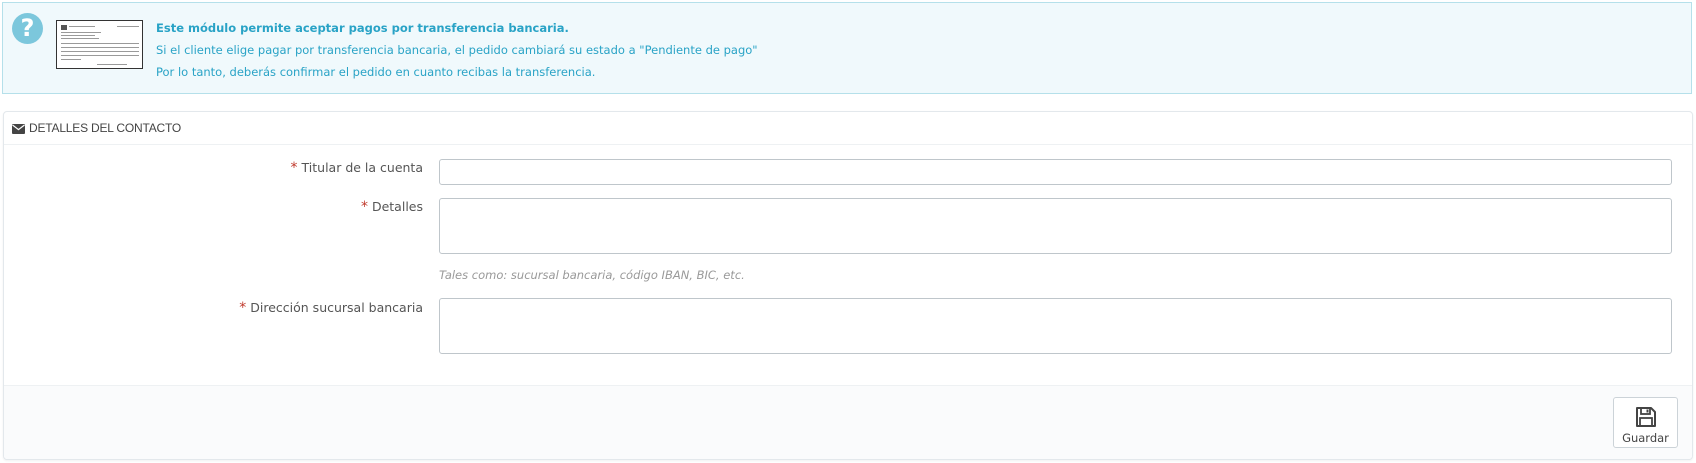  I want to click on bank-transfer-preview-image, so click(99, 44).